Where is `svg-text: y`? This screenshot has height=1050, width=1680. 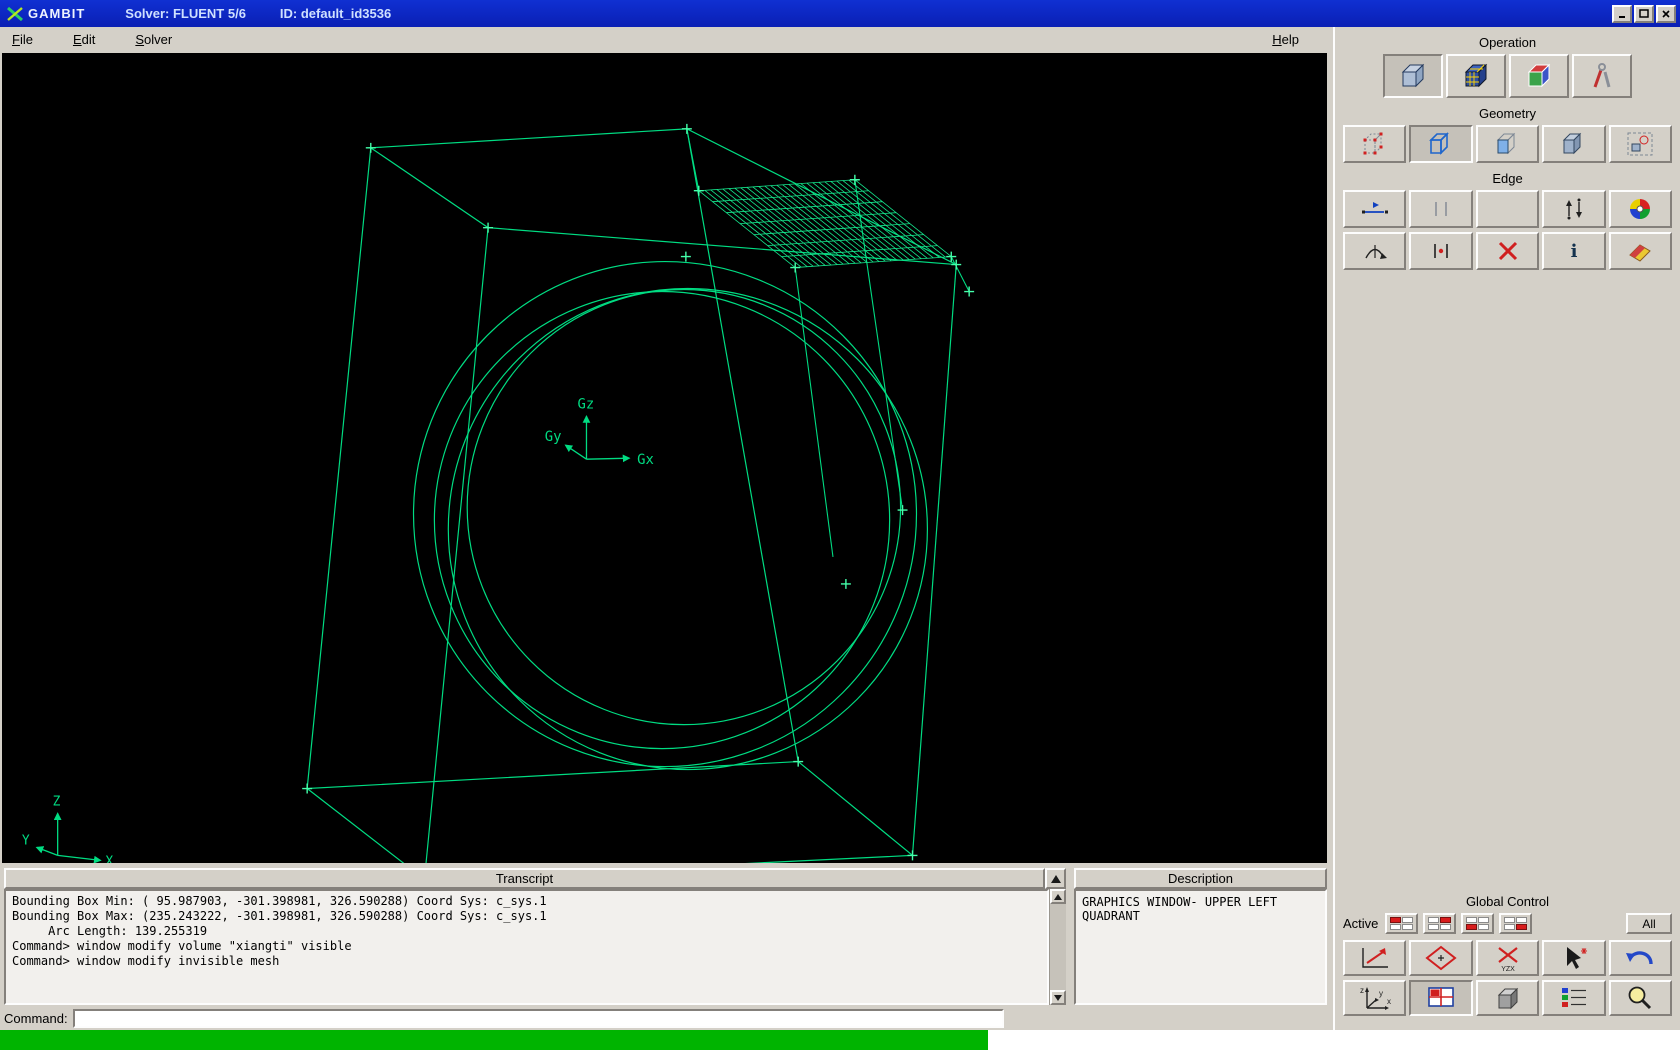 svg-text: y is located at coordinates (1381, 993).